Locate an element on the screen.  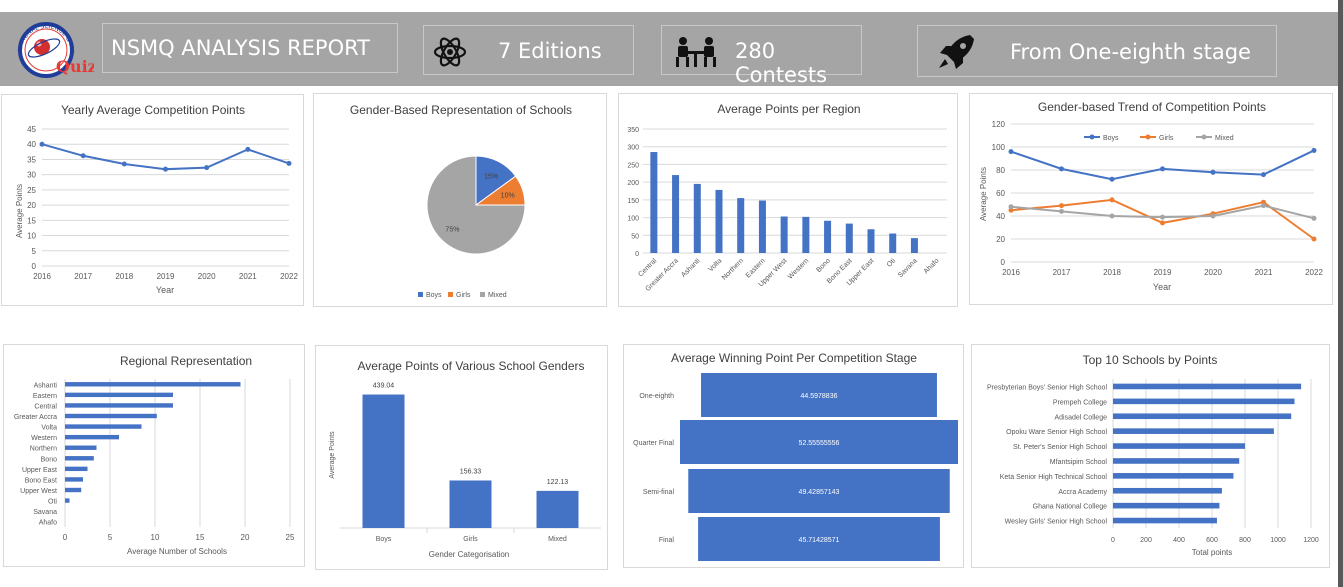
x-tick-label: 1200 is located at coordinates (1311, 540).